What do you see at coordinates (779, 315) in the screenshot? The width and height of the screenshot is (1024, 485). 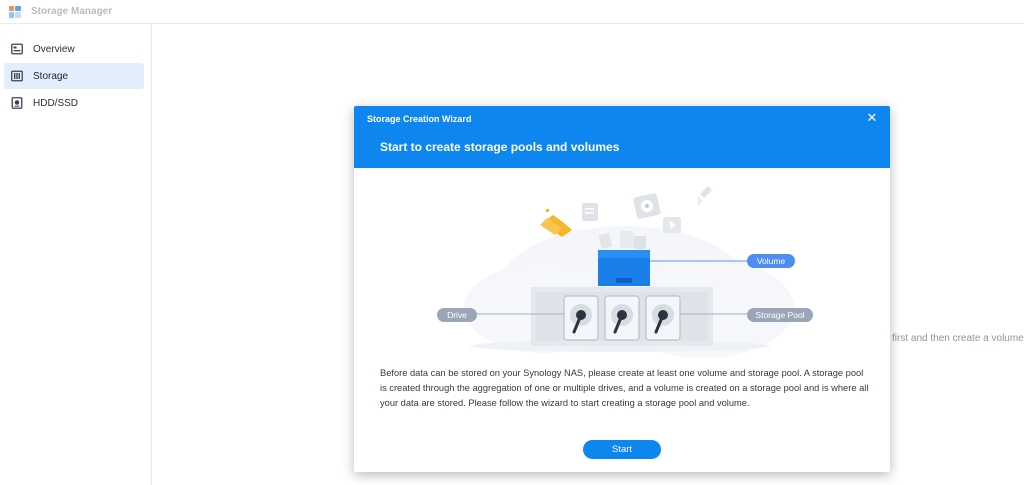 I see `storage-pool-label: Storage Pool` at bounding box center [779, 315].